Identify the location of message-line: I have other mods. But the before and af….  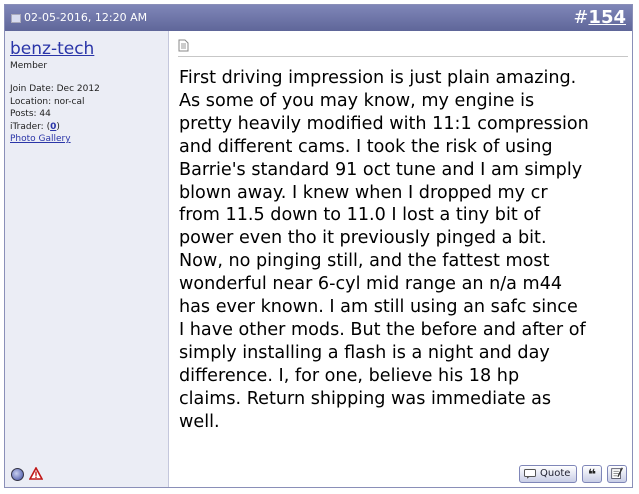
(382, 329).